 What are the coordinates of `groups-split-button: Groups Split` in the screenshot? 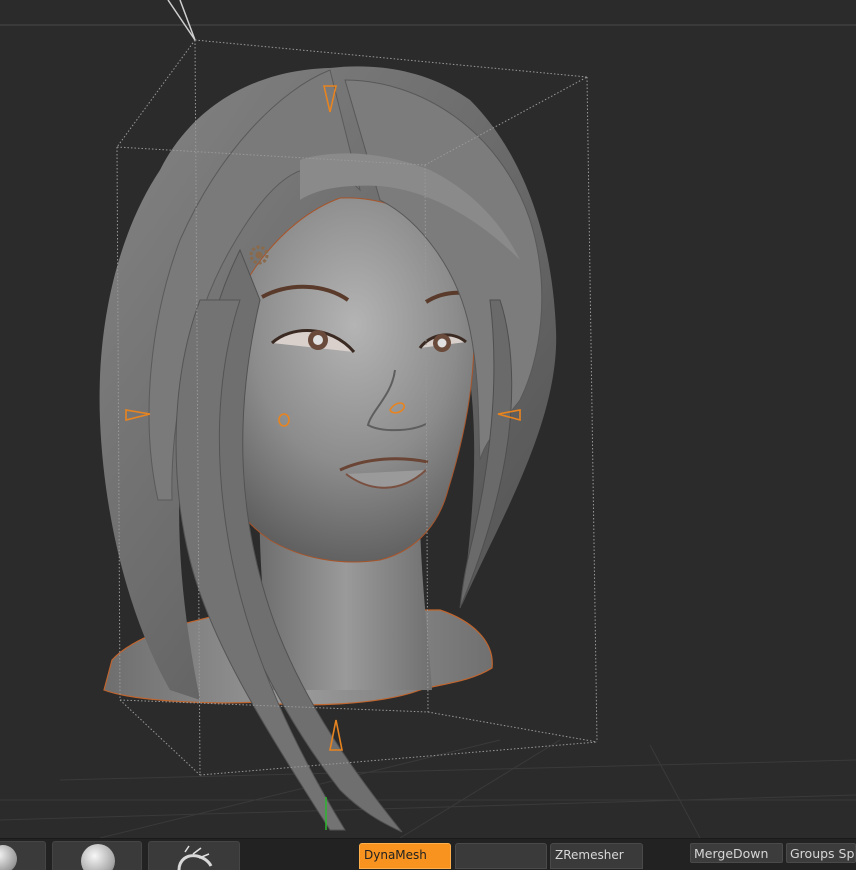 It's located at (821, 853).